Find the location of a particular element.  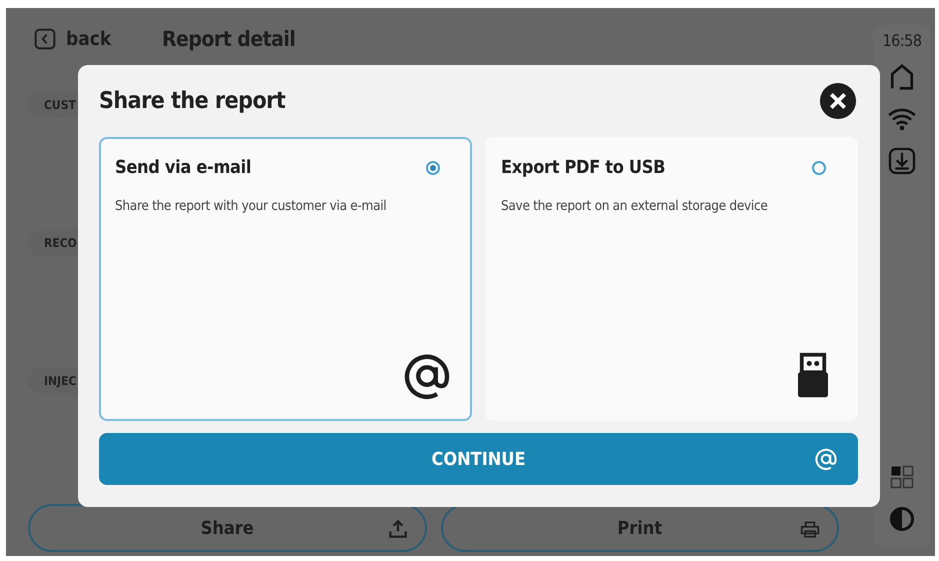

close-button is located at coordinates (838, 101).